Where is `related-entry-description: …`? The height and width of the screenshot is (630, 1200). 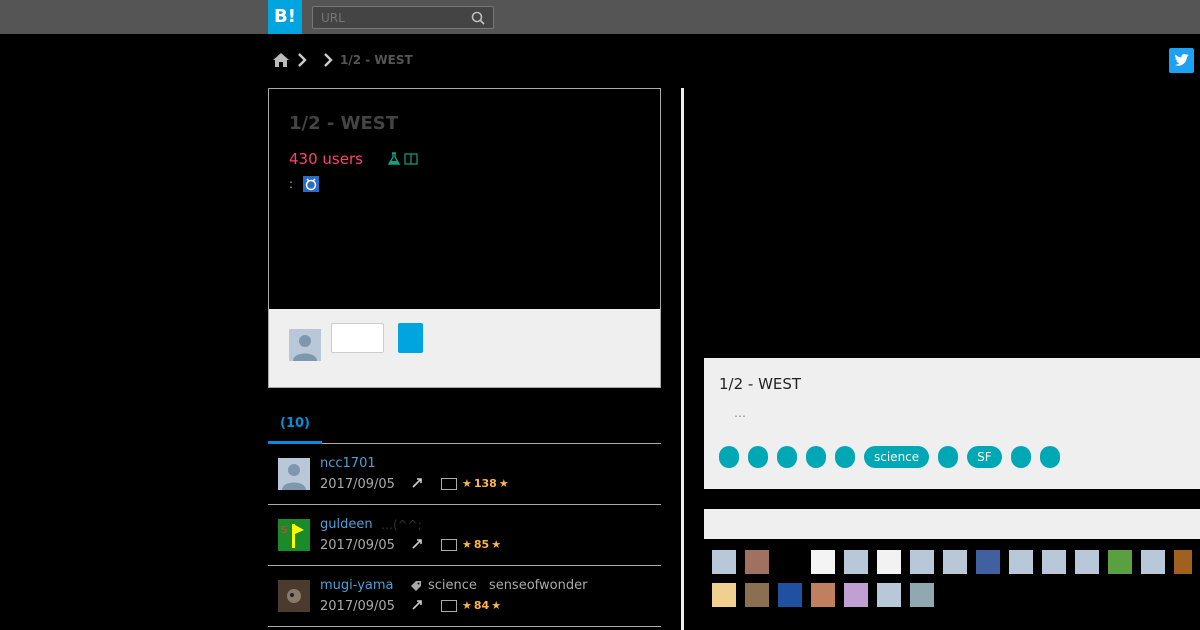
related-entry-description: … is located at coordinates (740, 413).